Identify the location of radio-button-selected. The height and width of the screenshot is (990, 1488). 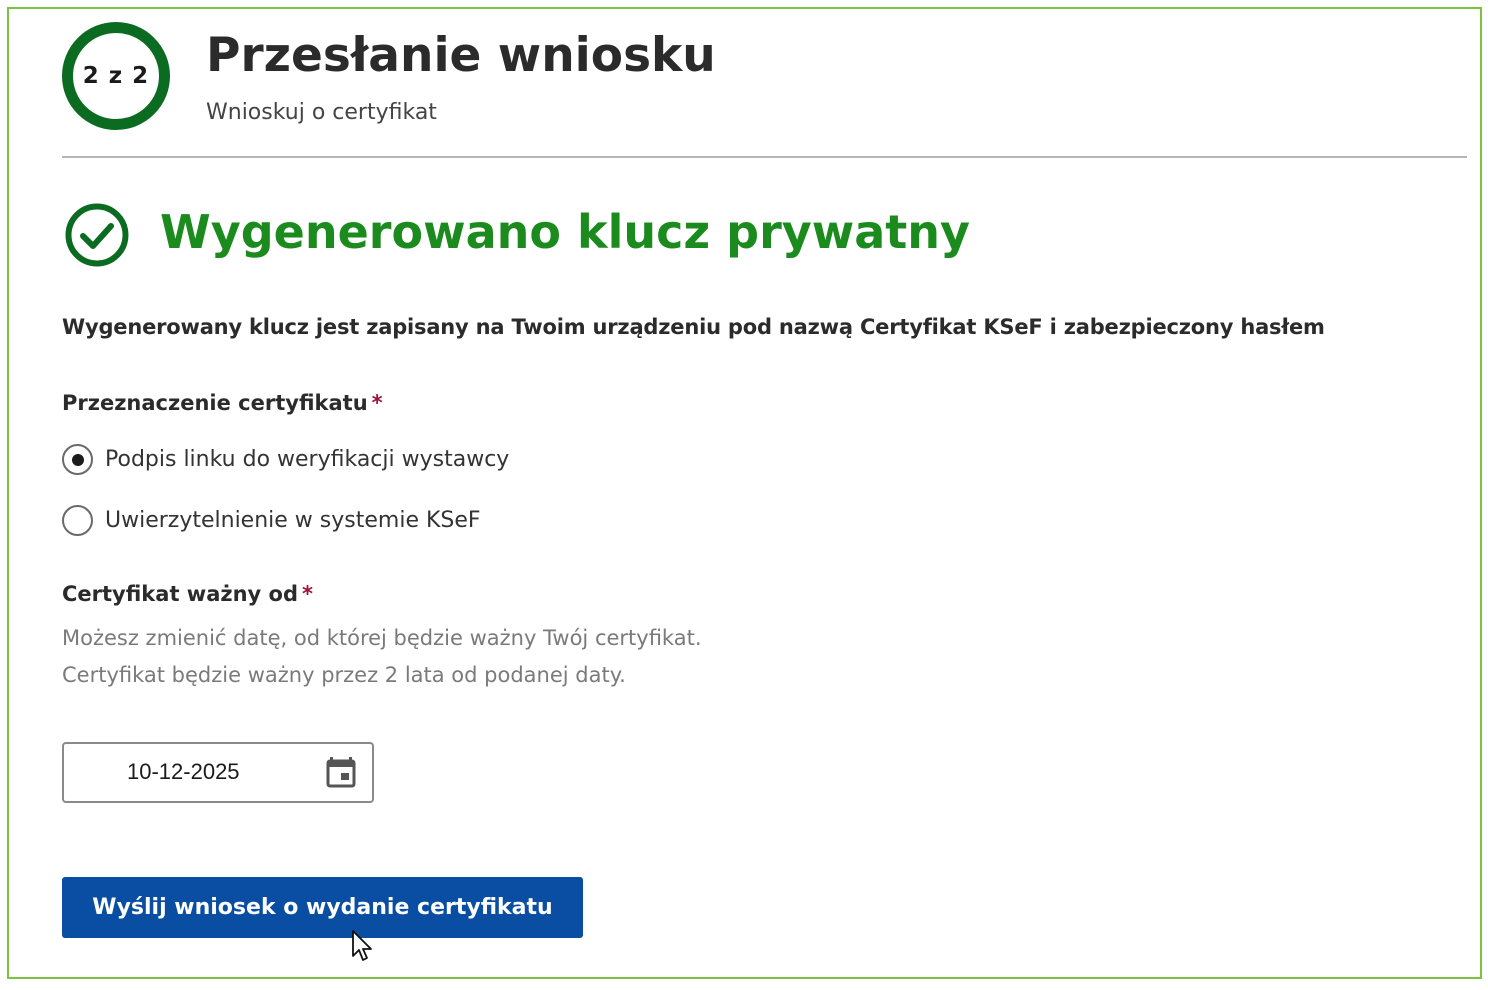
(77, 459).